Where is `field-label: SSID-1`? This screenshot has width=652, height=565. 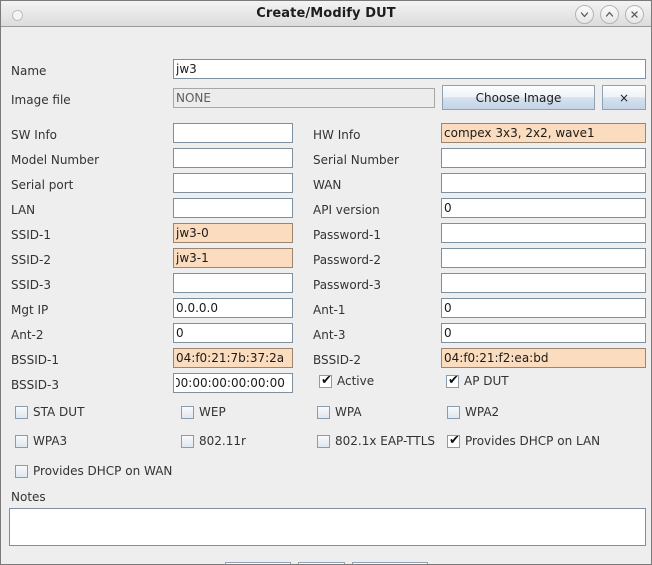
field-label: SSID-1 is located at coordinates (31, 235).